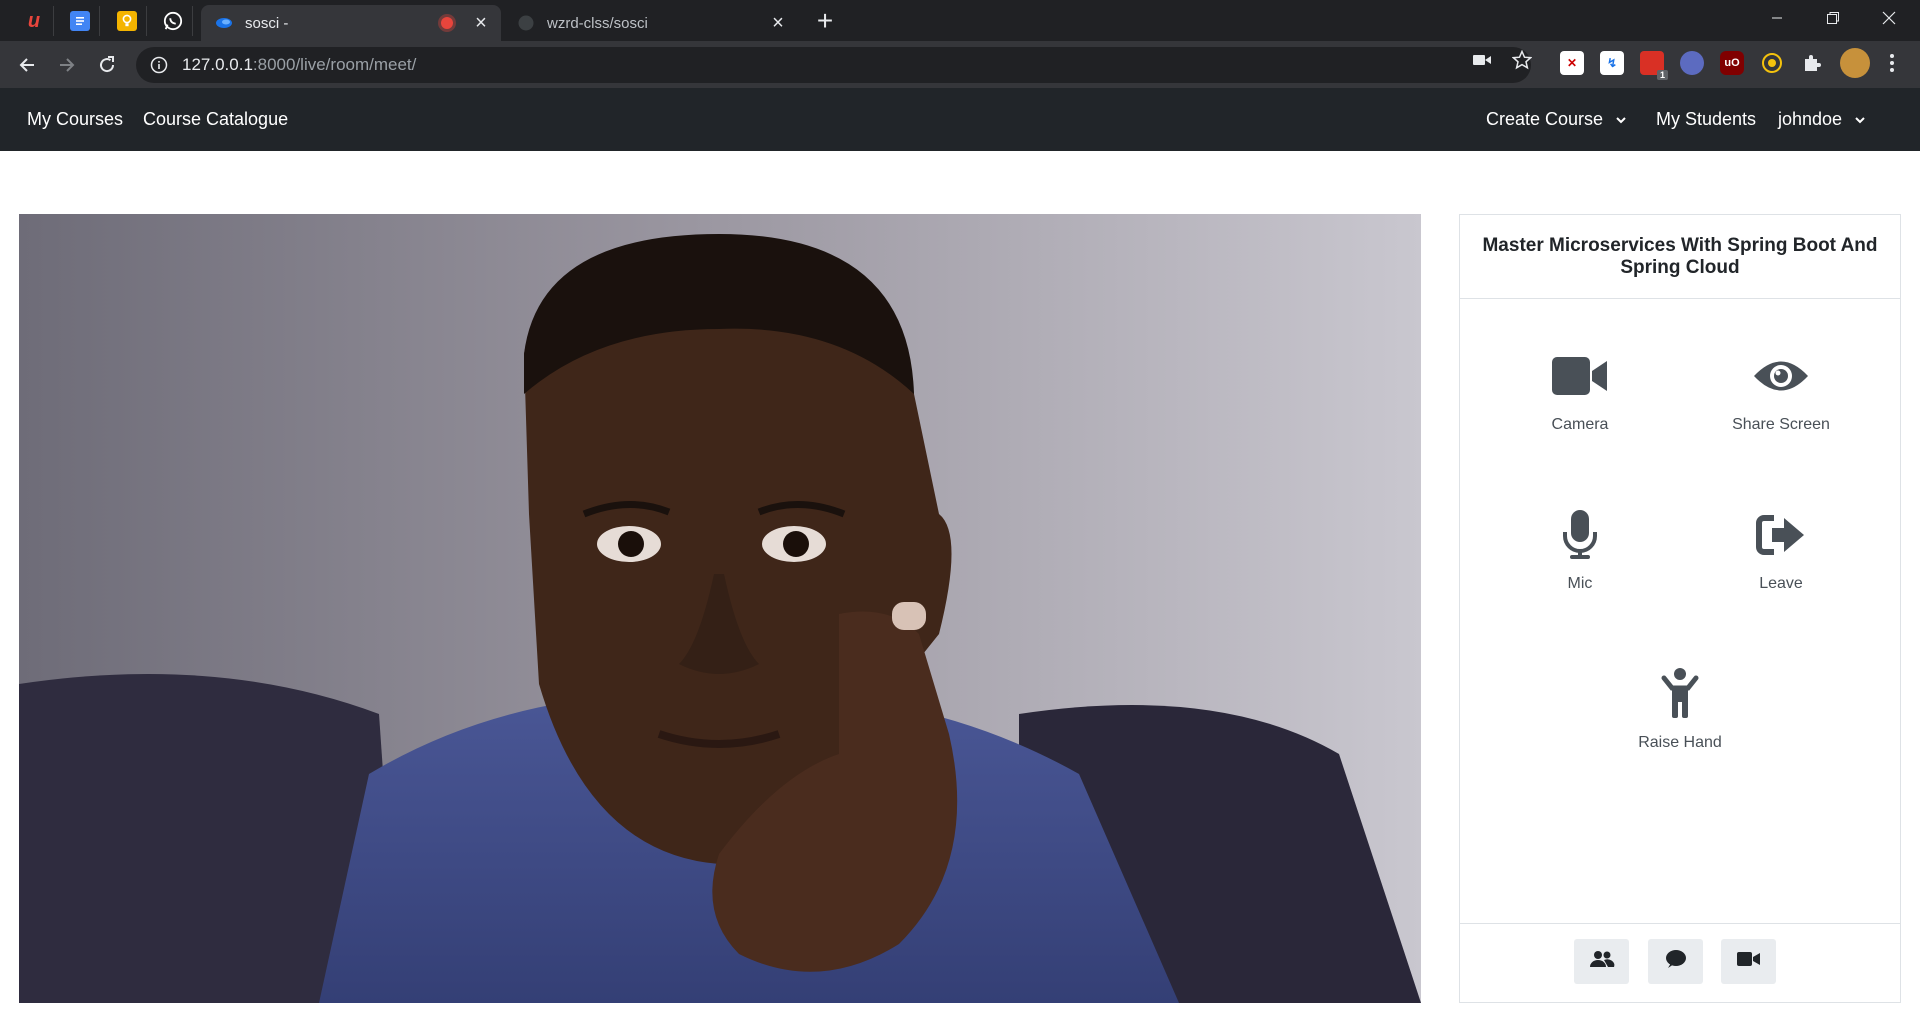  What do you see at coordinates (1580, 535) in the screenshot?
I see `microphone-icon` at bounding box center [1580, 535].